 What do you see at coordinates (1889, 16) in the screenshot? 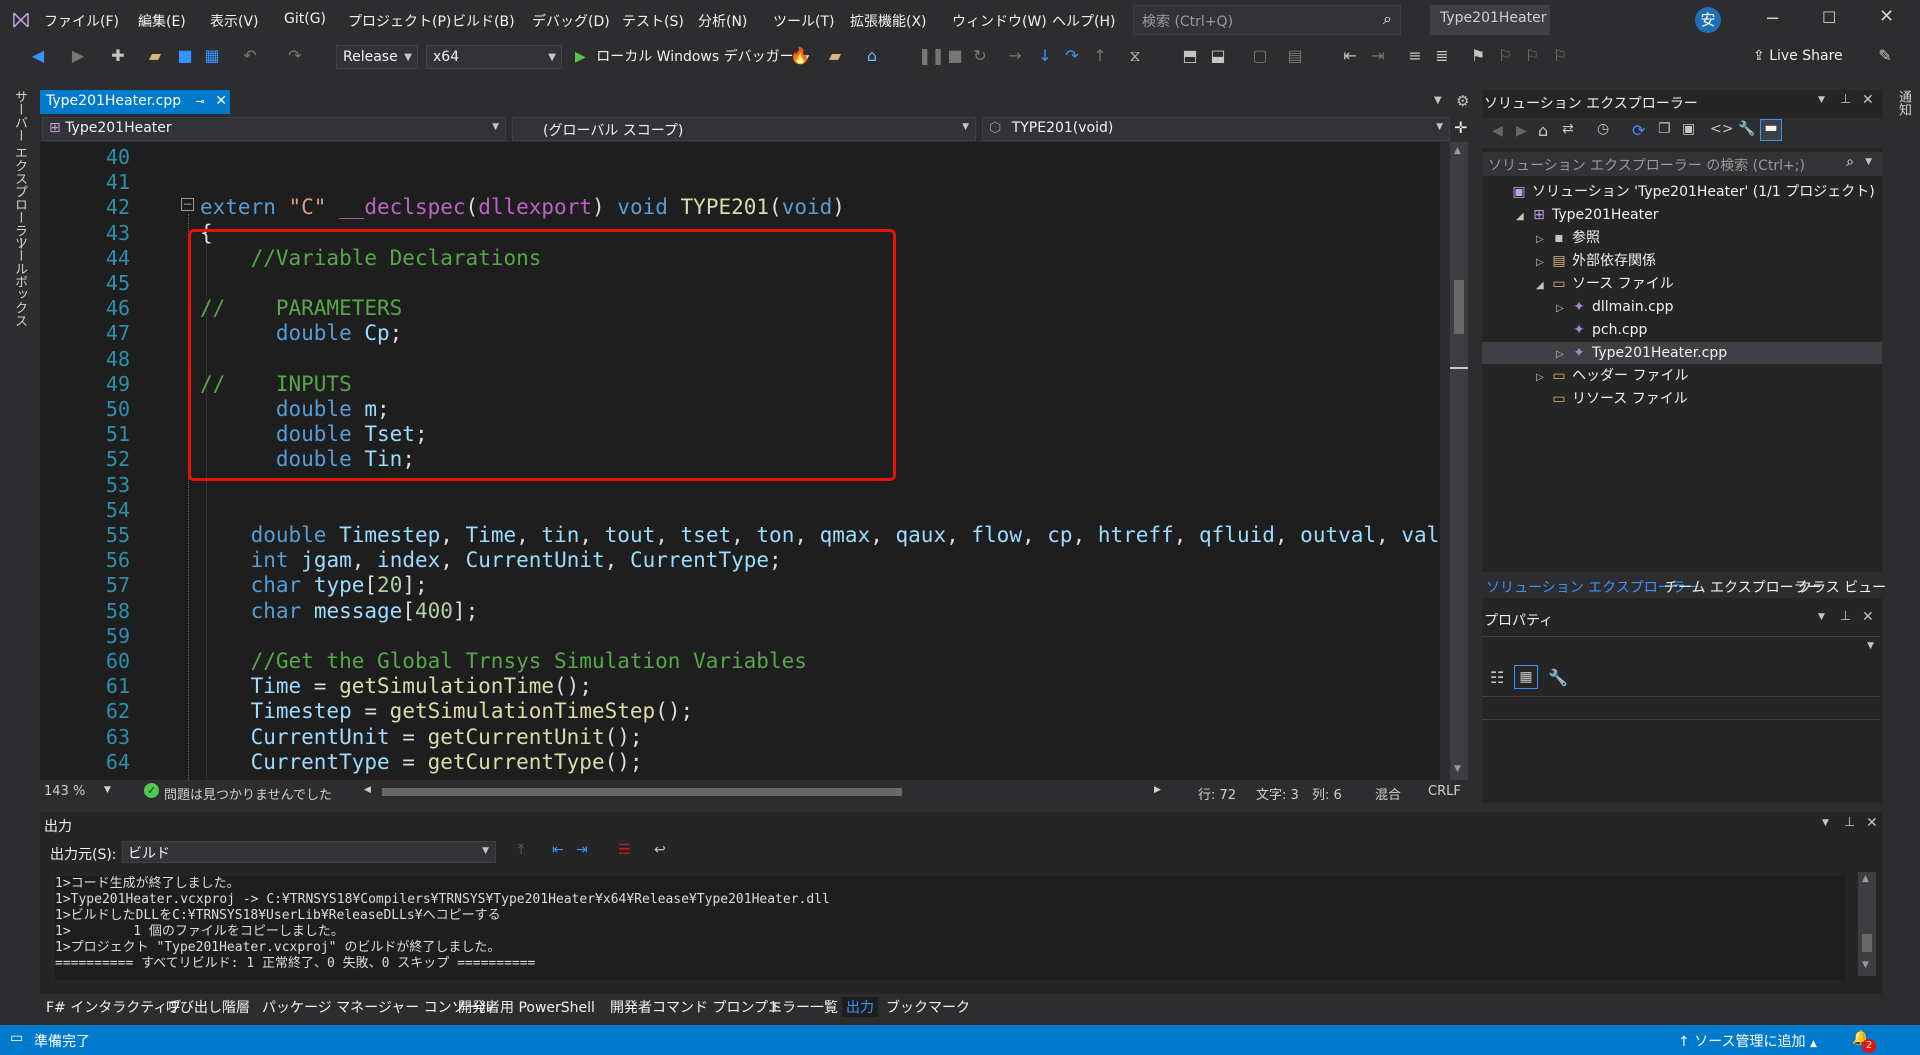
I see `close-button: ✕` at bounding box center [1889, 16].